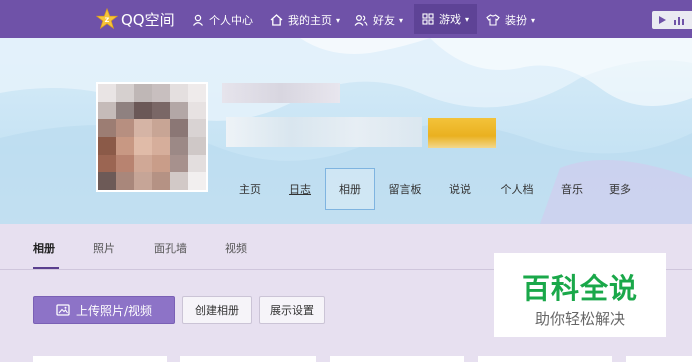  I want to click on nav-my-homepage: 我的主页 ▾, so click(305, 20).